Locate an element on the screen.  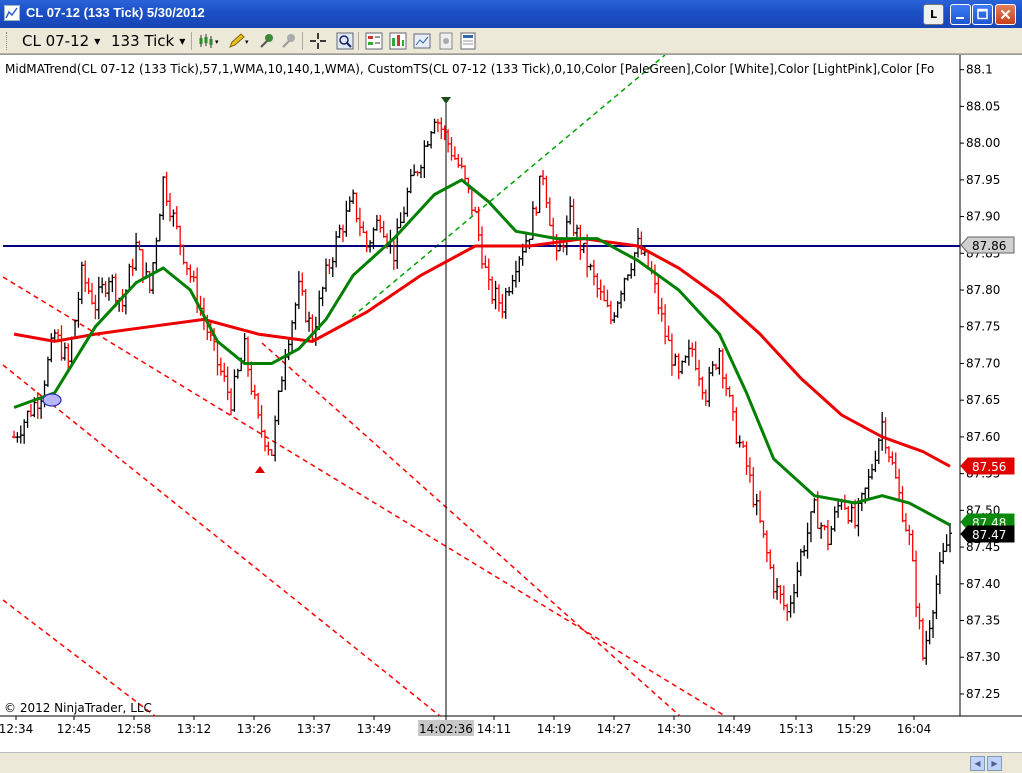
link-button: L is located at coordinates (933, 14).